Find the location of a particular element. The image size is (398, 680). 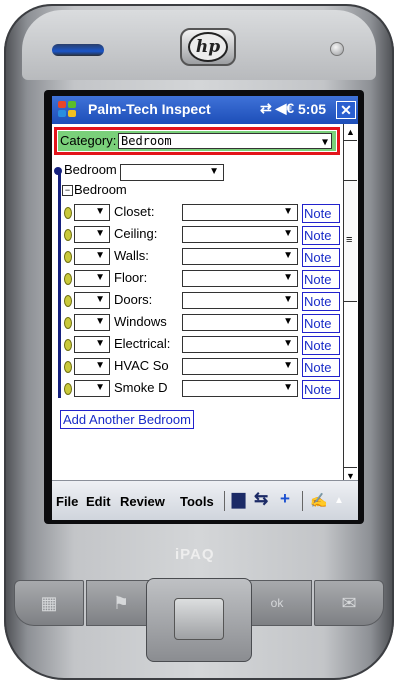

scroll-thumb: ≡ is located at coordinates (350, 241).